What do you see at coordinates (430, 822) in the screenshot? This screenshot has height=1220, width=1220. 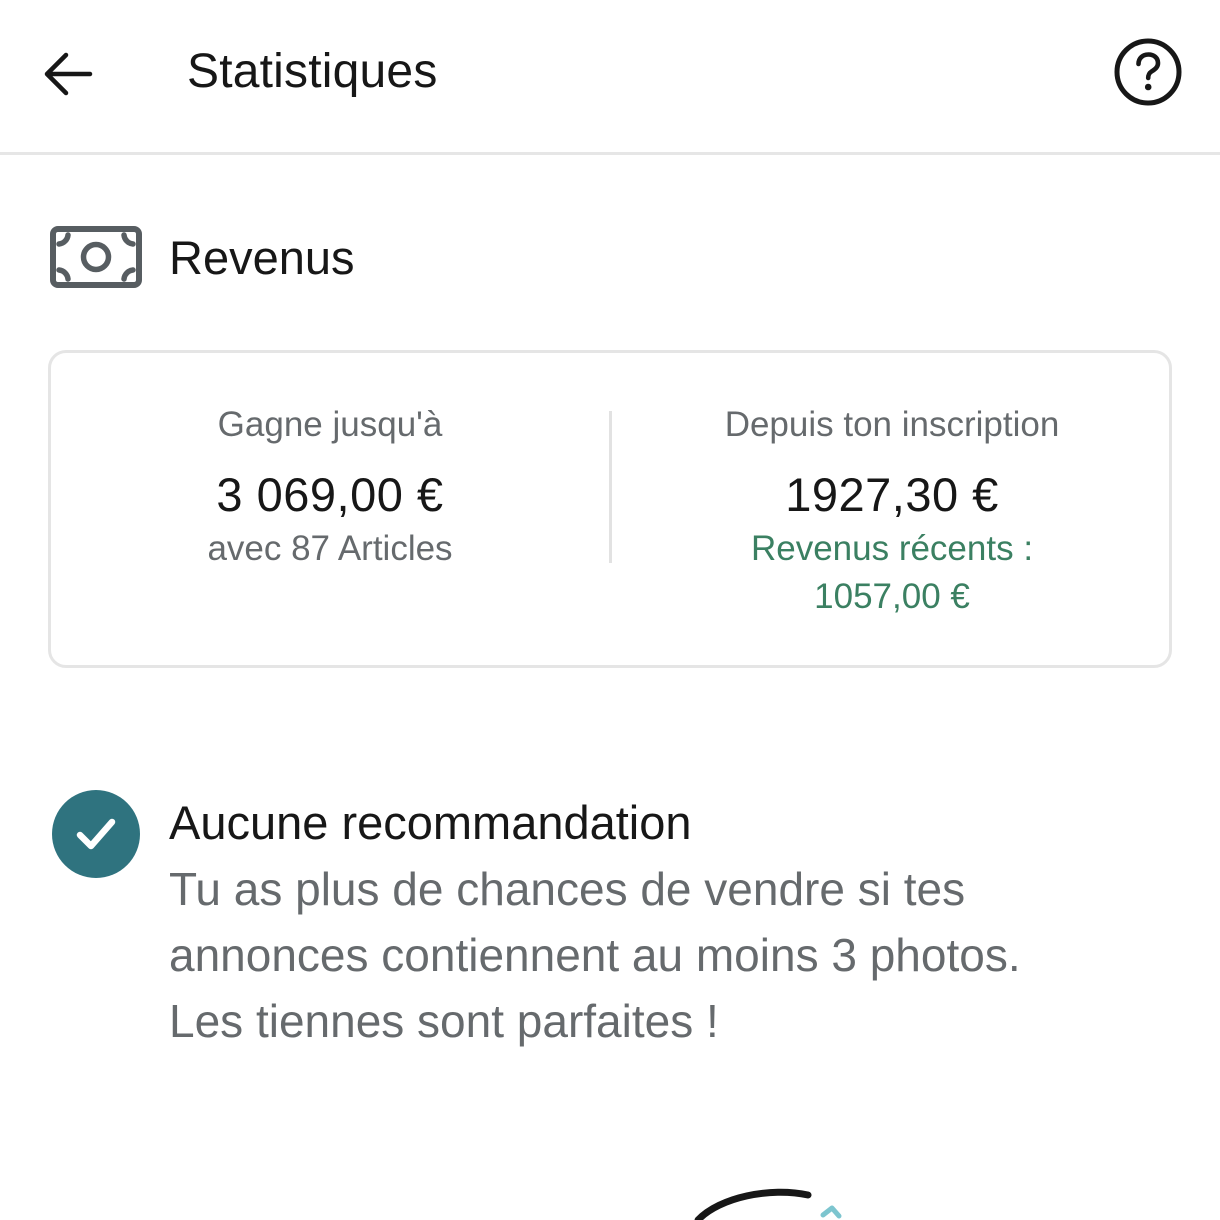 I see `recommendation-title: Aucune recommandation` at bounding box center [430, 822].